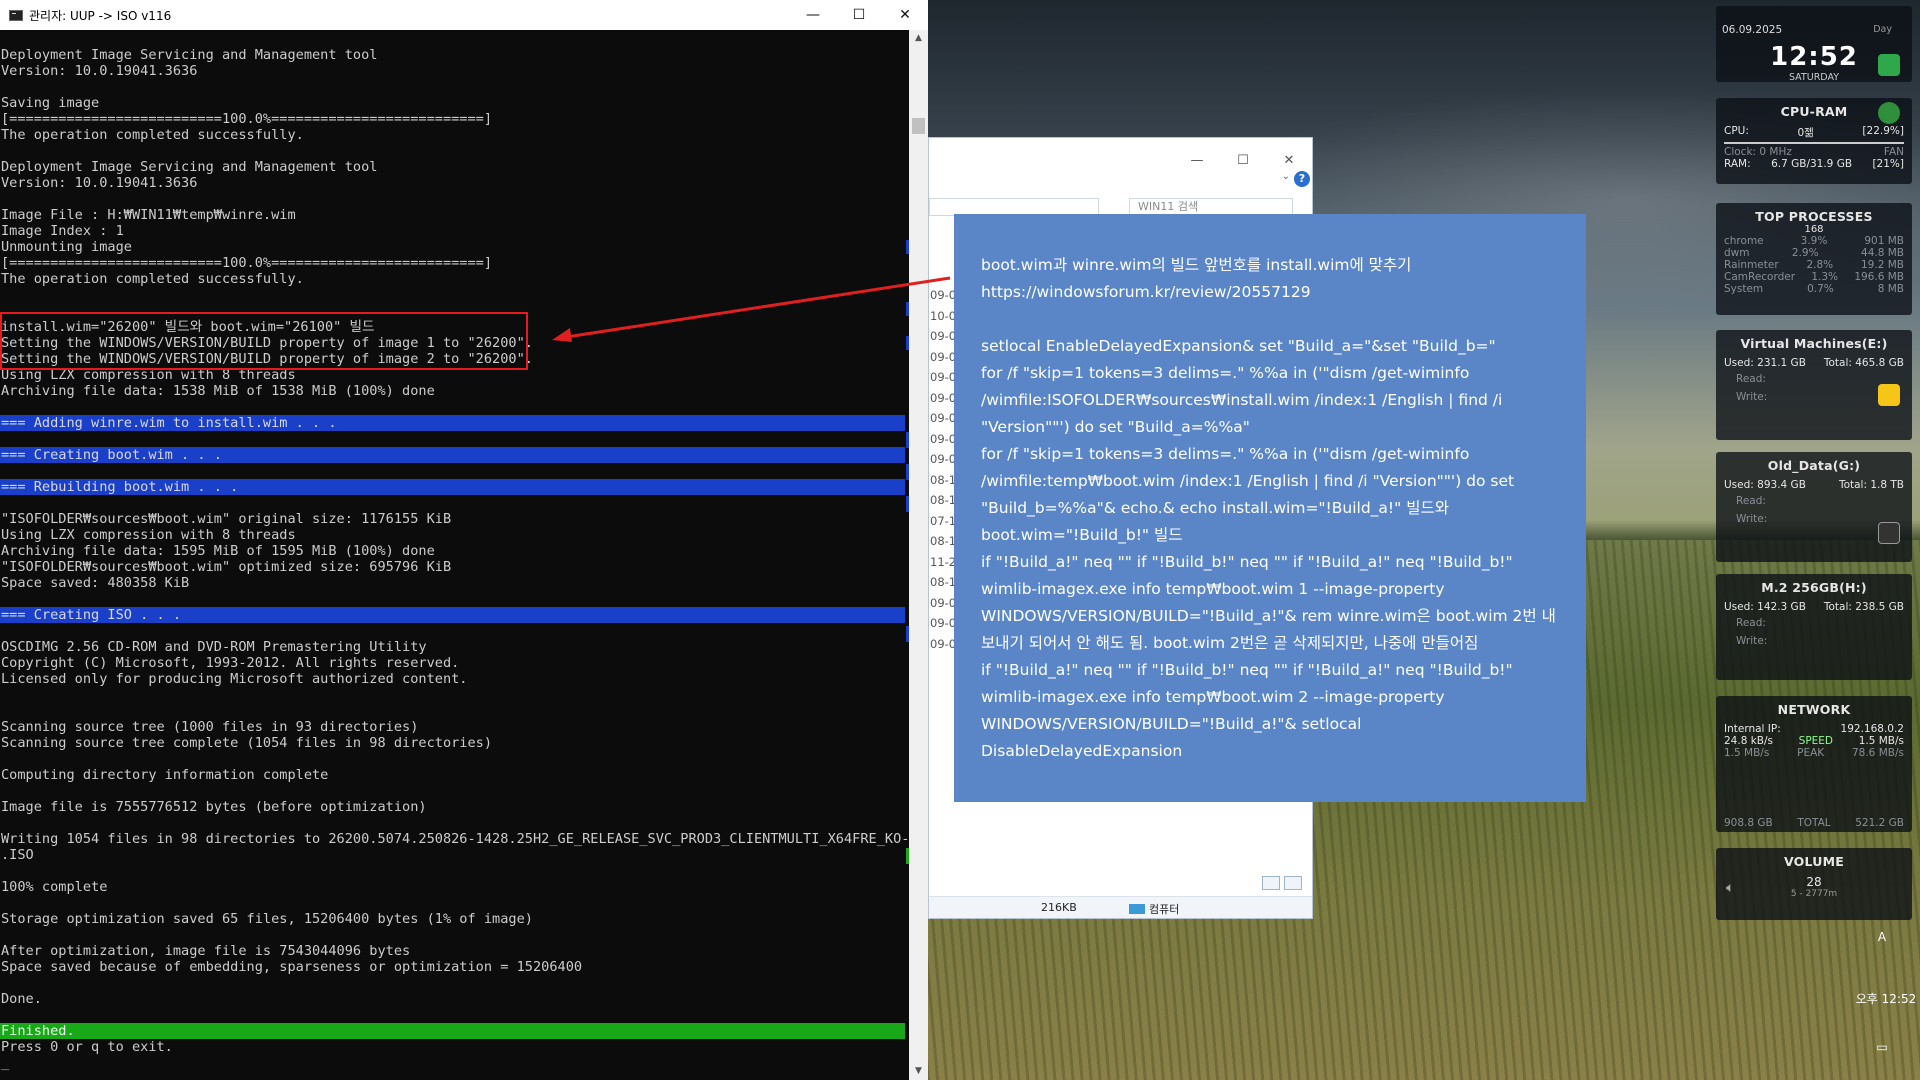  Describe the element at coordinates (16, 15) in the screenshot. I see `console-app-icon` at that location.